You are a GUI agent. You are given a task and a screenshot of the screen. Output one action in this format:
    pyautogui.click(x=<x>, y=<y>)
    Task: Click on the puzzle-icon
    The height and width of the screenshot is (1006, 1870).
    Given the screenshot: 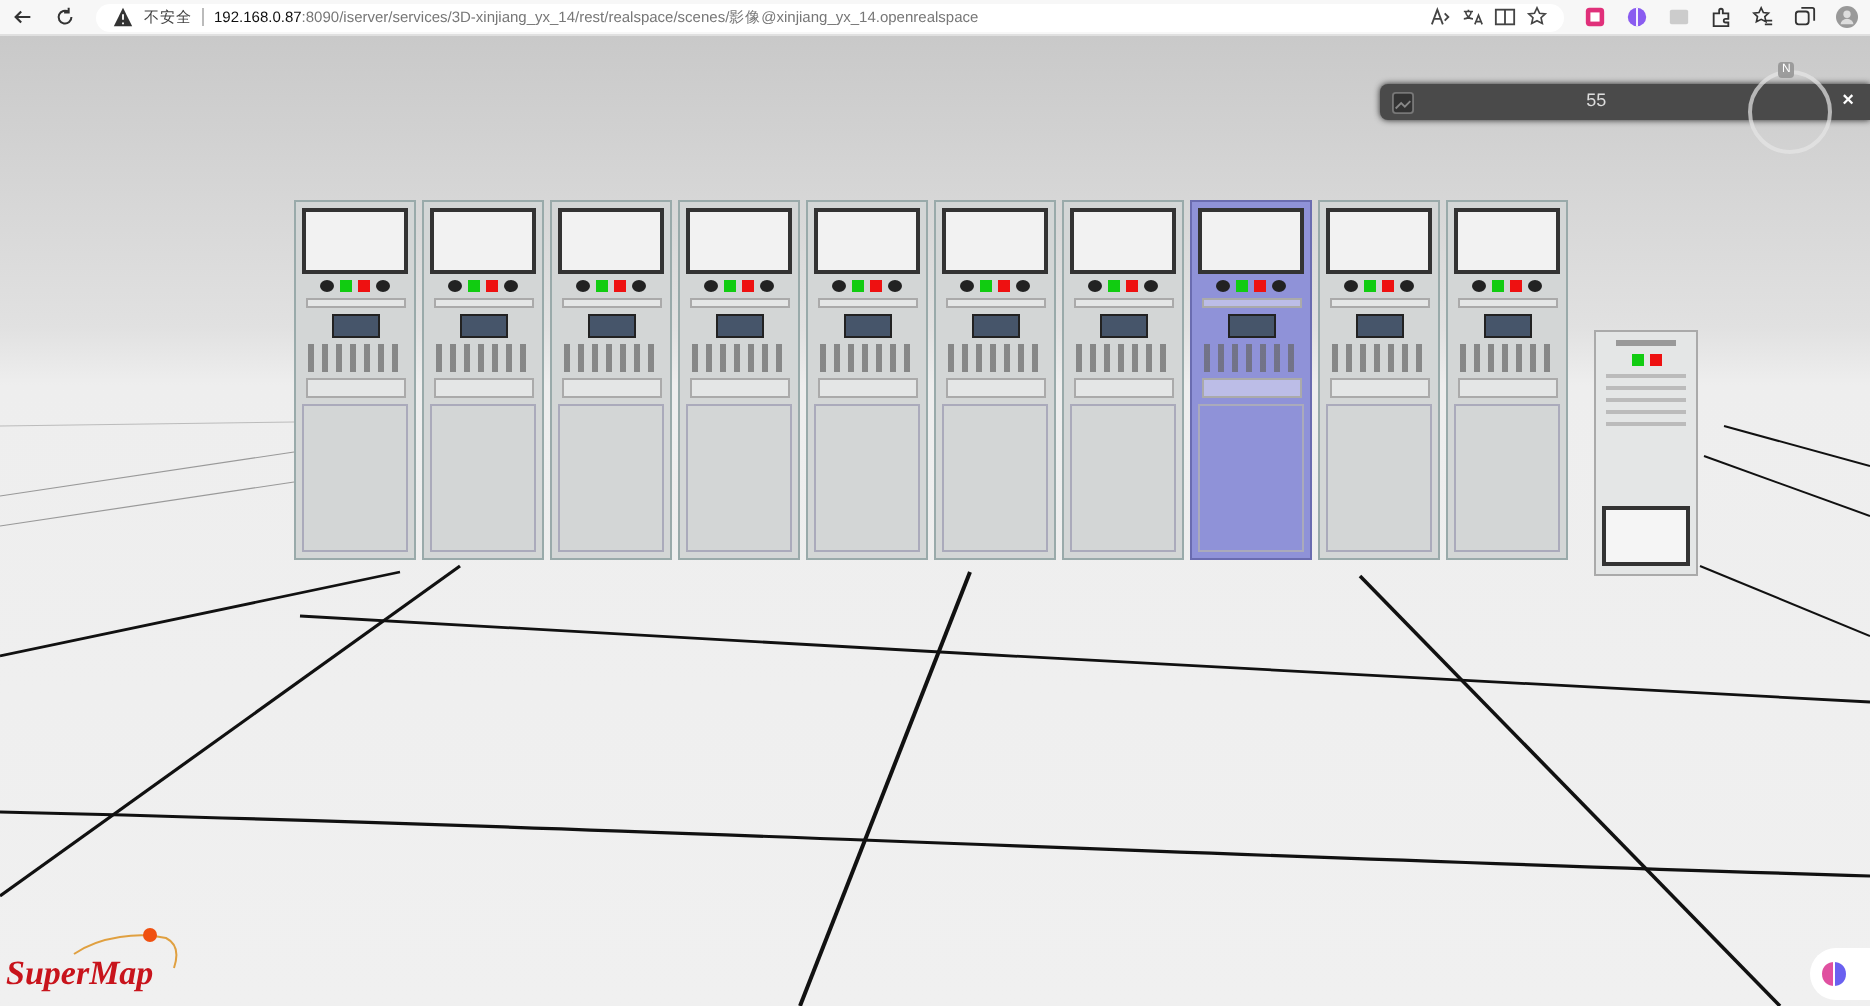 What is the action you would take?
    pyautogui.click(x=1721, y=17)
    